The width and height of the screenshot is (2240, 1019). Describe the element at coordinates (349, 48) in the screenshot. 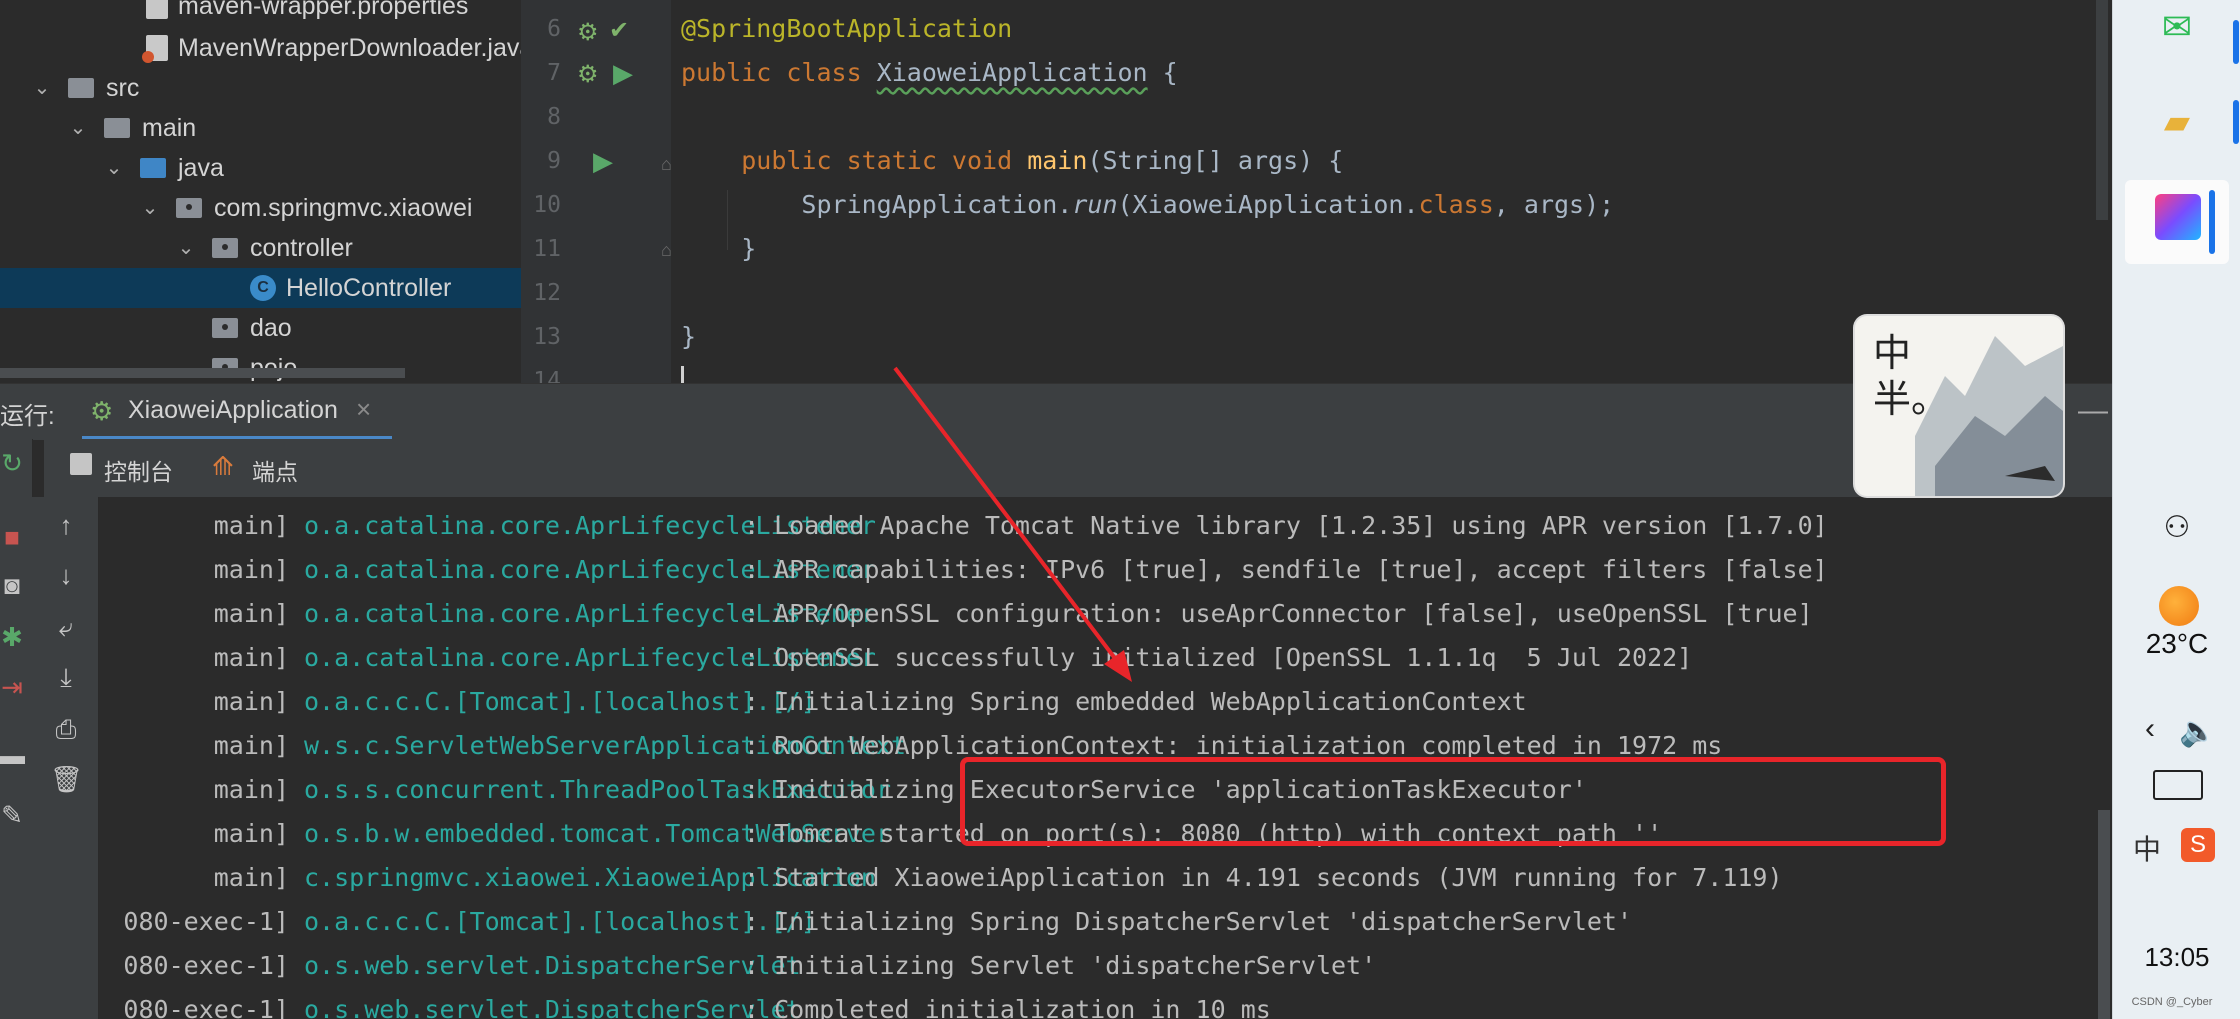

I see `tree-item-label: MavenWrapperDownloader.java` at that location.